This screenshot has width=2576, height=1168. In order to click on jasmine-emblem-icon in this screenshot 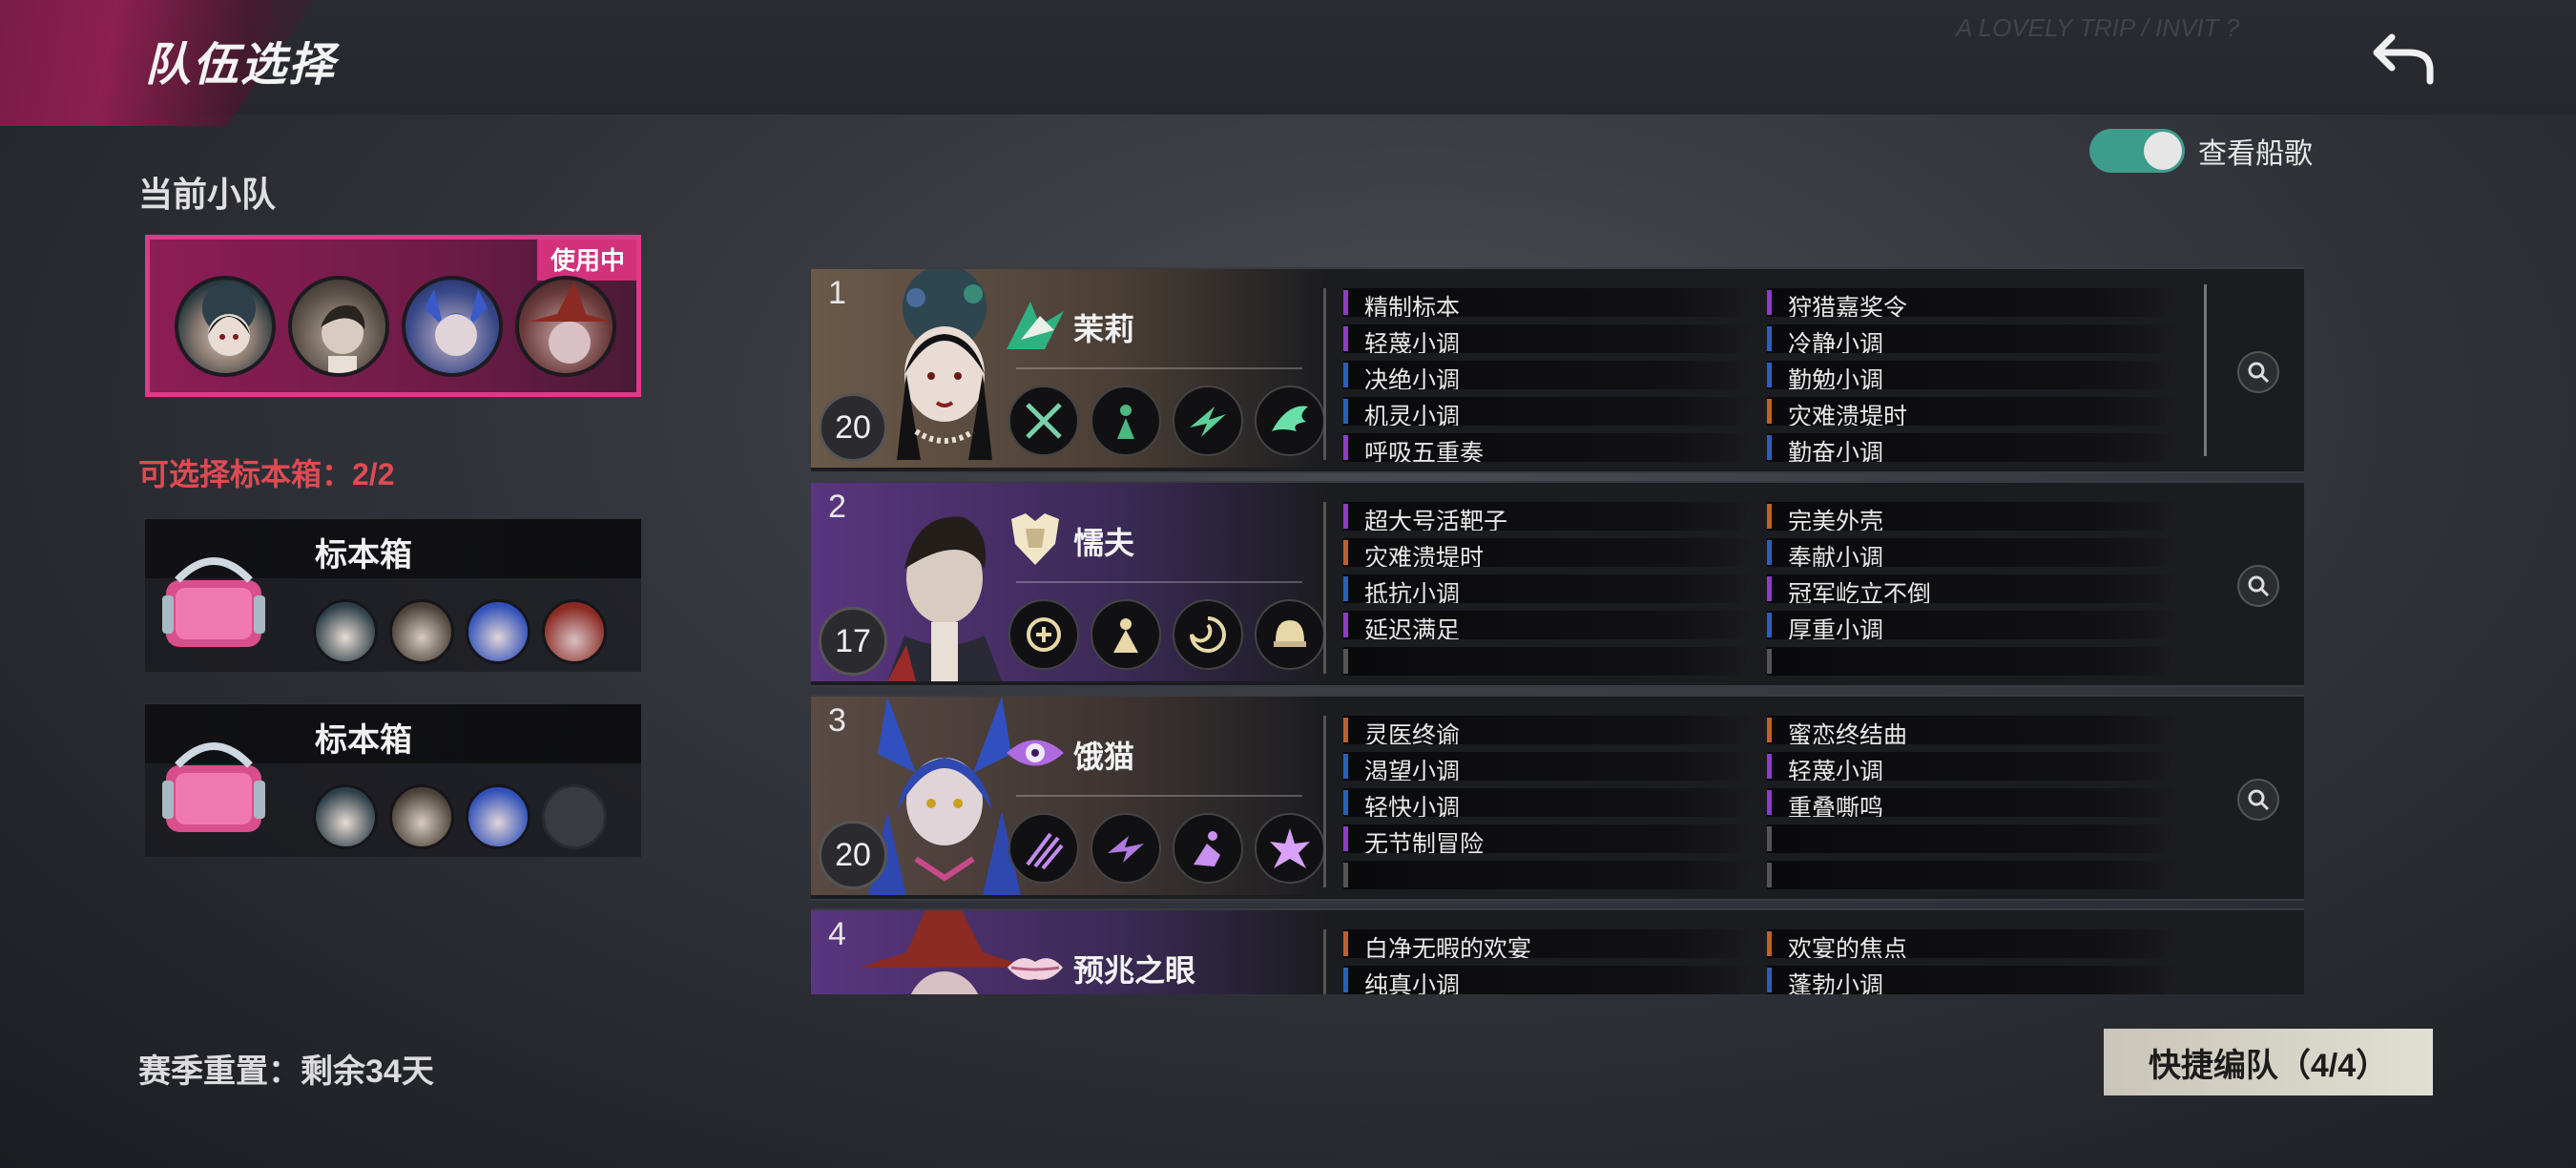, I will do `click(1035, 325)`.